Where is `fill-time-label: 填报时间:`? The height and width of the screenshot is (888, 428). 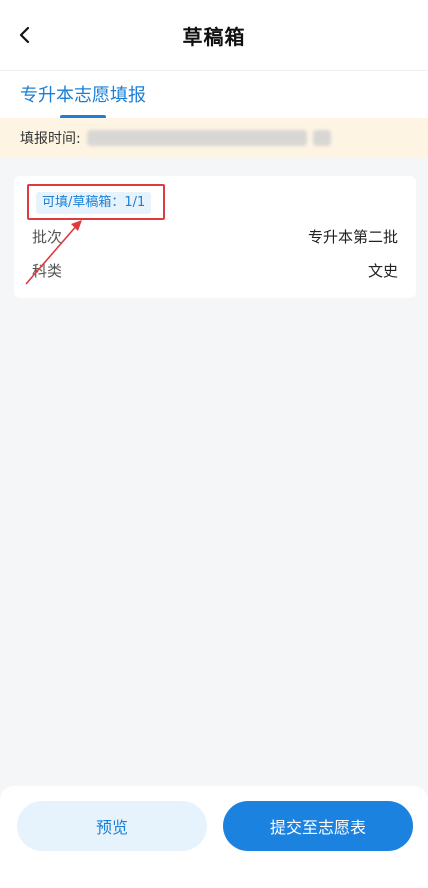 fill-time-label: 填报时间: is located at coordinates (50, 139).